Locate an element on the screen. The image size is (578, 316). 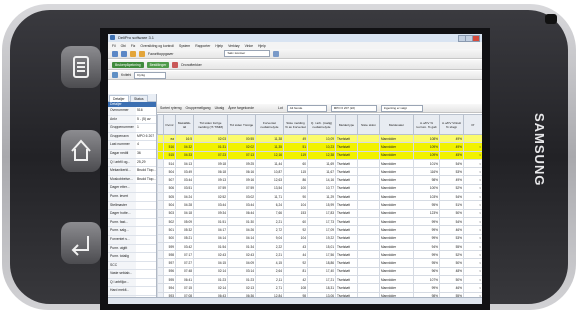
filter-dropdown: Ingenting er valgt is located at coordinates (401, 108).